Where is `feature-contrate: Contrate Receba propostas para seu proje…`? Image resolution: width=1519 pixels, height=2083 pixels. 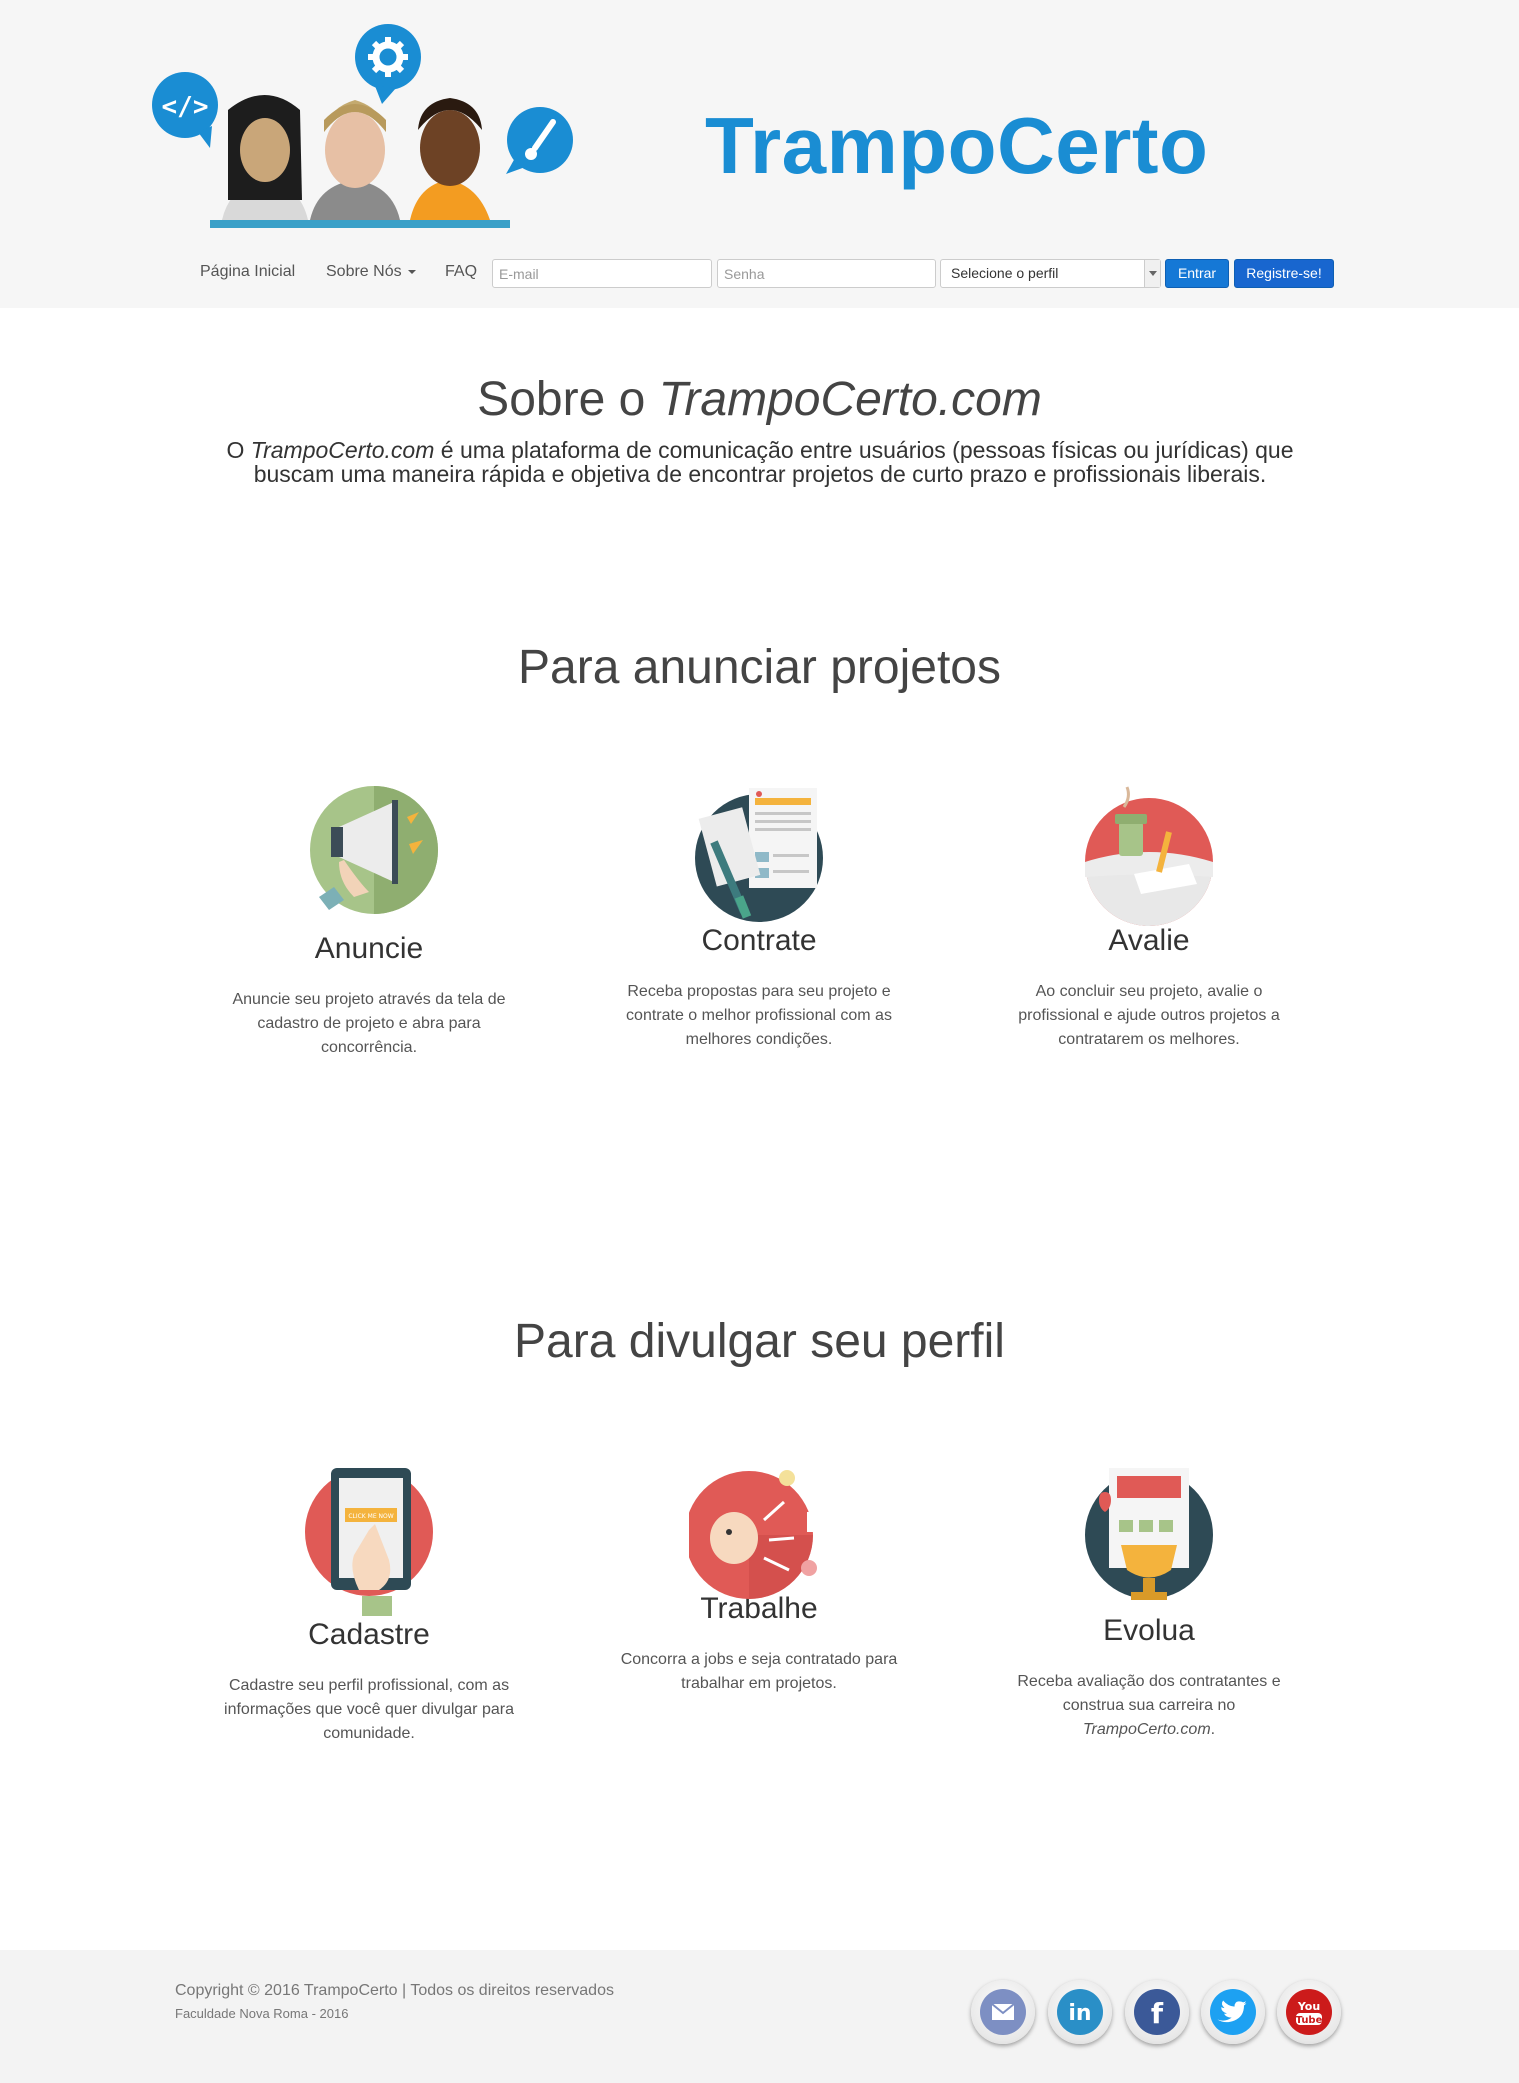
feature-contrate: Contrate Receba propostas para seu proje… is located at coordinates (759, 917).